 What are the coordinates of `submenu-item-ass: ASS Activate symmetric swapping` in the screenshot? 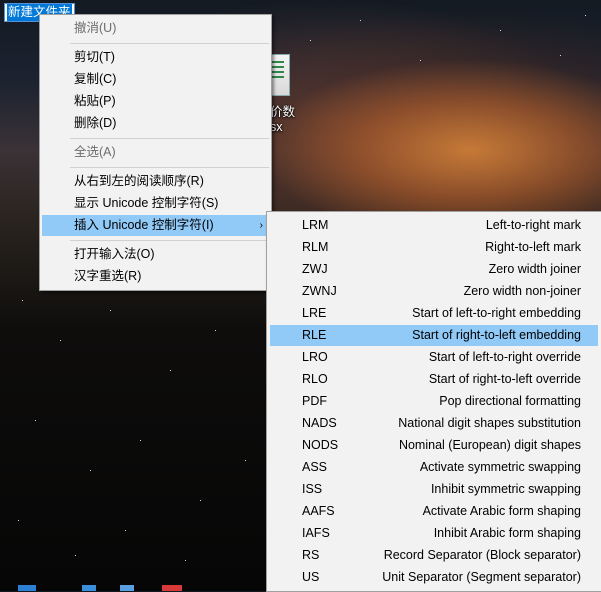 It's located at (434, 467).